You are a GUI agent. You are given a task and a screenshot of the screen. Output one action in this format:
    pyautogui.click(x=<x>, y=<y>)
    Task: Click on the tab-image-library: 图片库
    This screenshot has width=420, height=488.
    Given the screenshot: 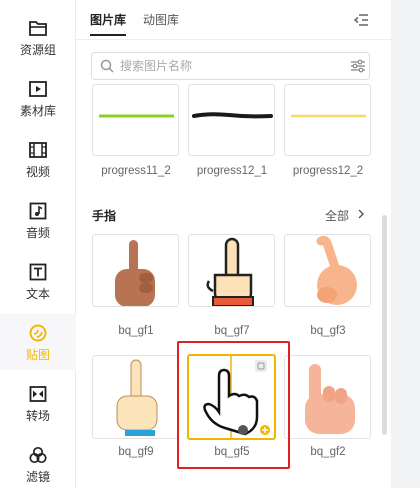 What is the action you would take?
    pyautogui.click(x=108, y=20)
    